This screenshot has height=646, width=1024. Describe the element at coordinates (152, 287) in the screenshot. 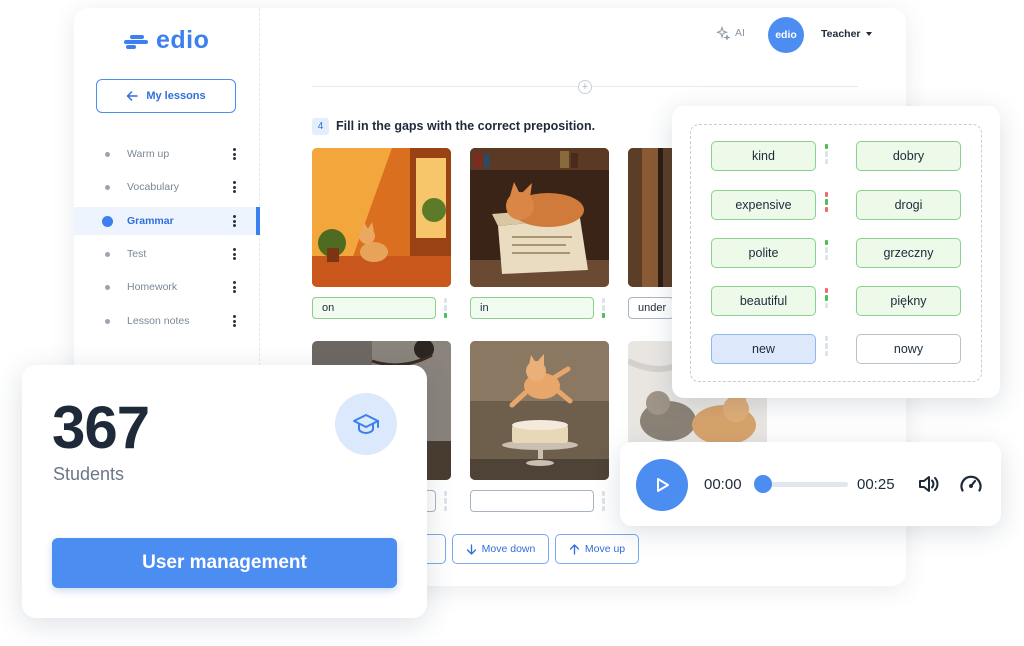

I see `sidebar-item-label: Homework` at that location.